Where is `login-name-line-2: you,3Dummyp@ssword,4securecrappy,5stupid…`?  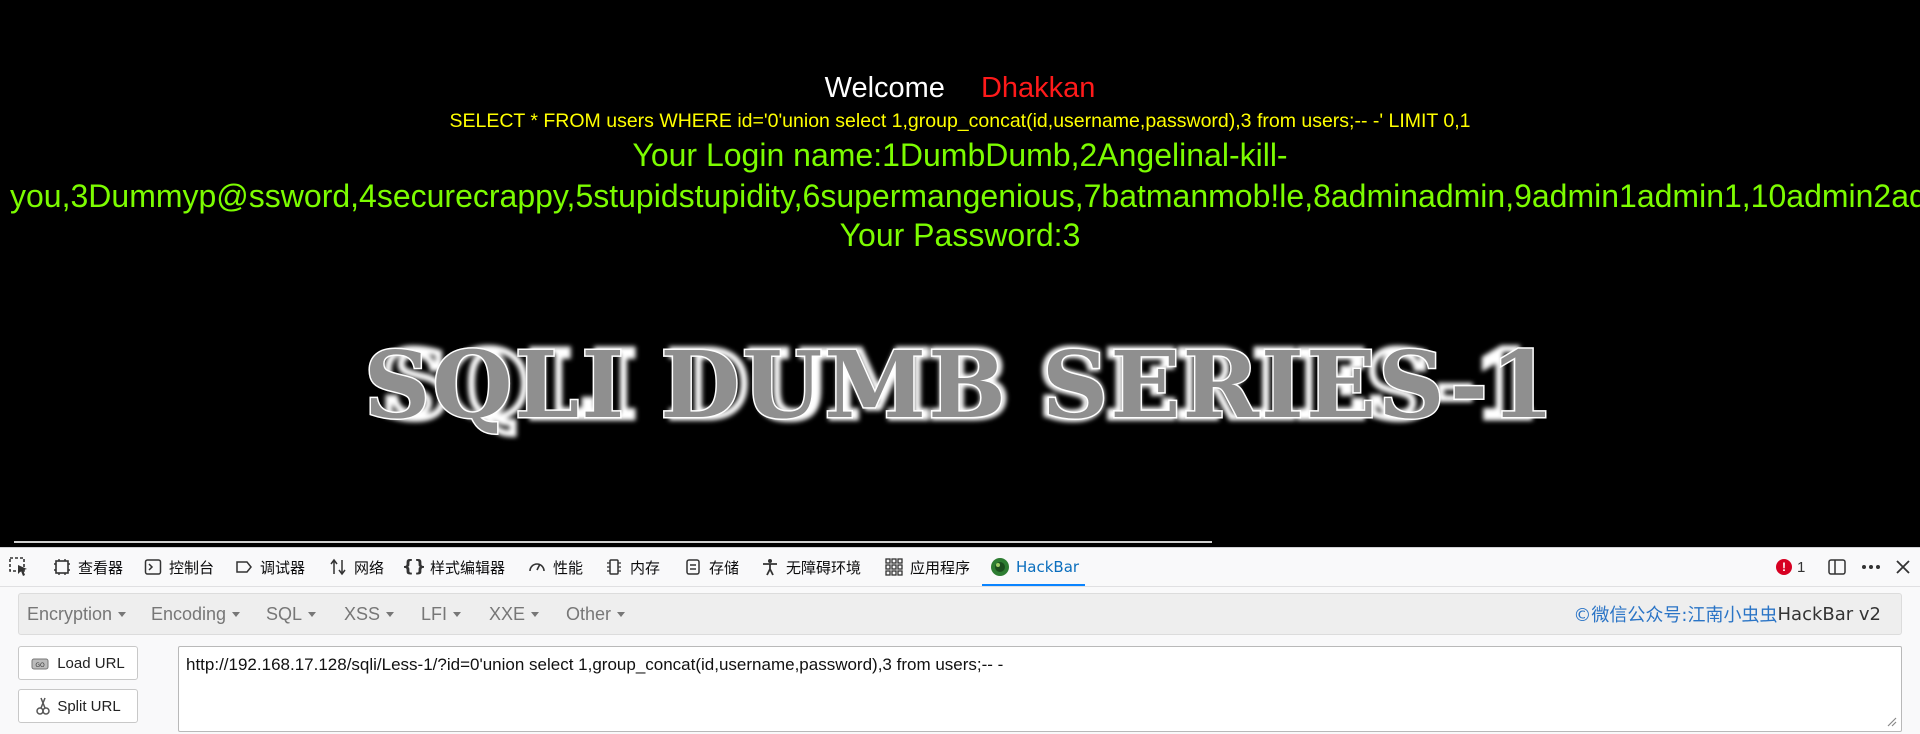
login-name-line-2: you,3Dummyp@ssword,4securecrappy,5stupid… is located at coordinates (965, 196).